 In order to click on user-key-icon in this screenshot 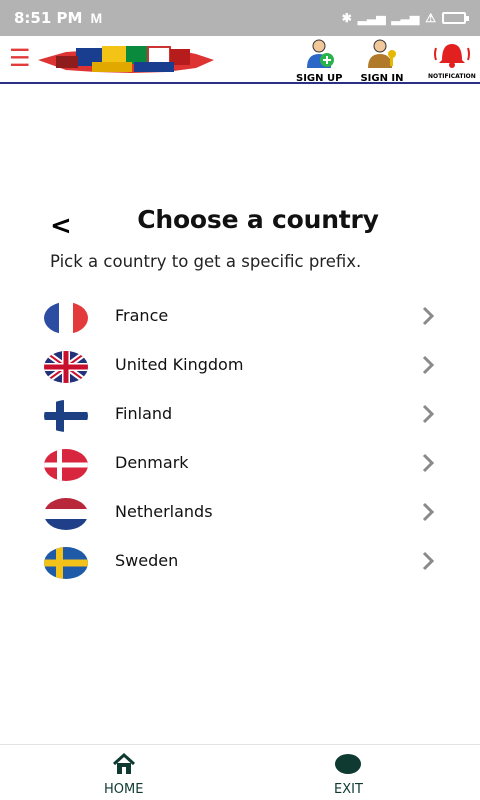, I will do `click(382, 53)`.